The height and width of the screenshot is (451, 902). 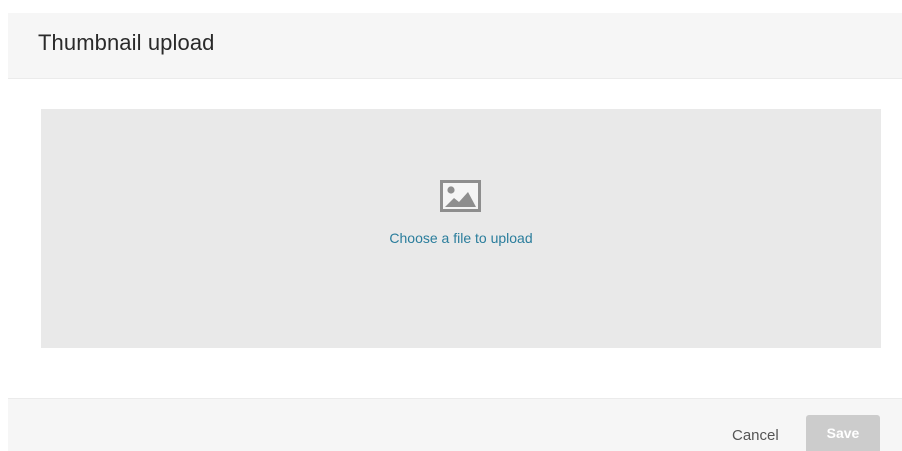 What do you see at coordinates (461, 238) in the screenshot?
I see `choose-file-link: Choose a file to upload` at bounding box center [461, 238].